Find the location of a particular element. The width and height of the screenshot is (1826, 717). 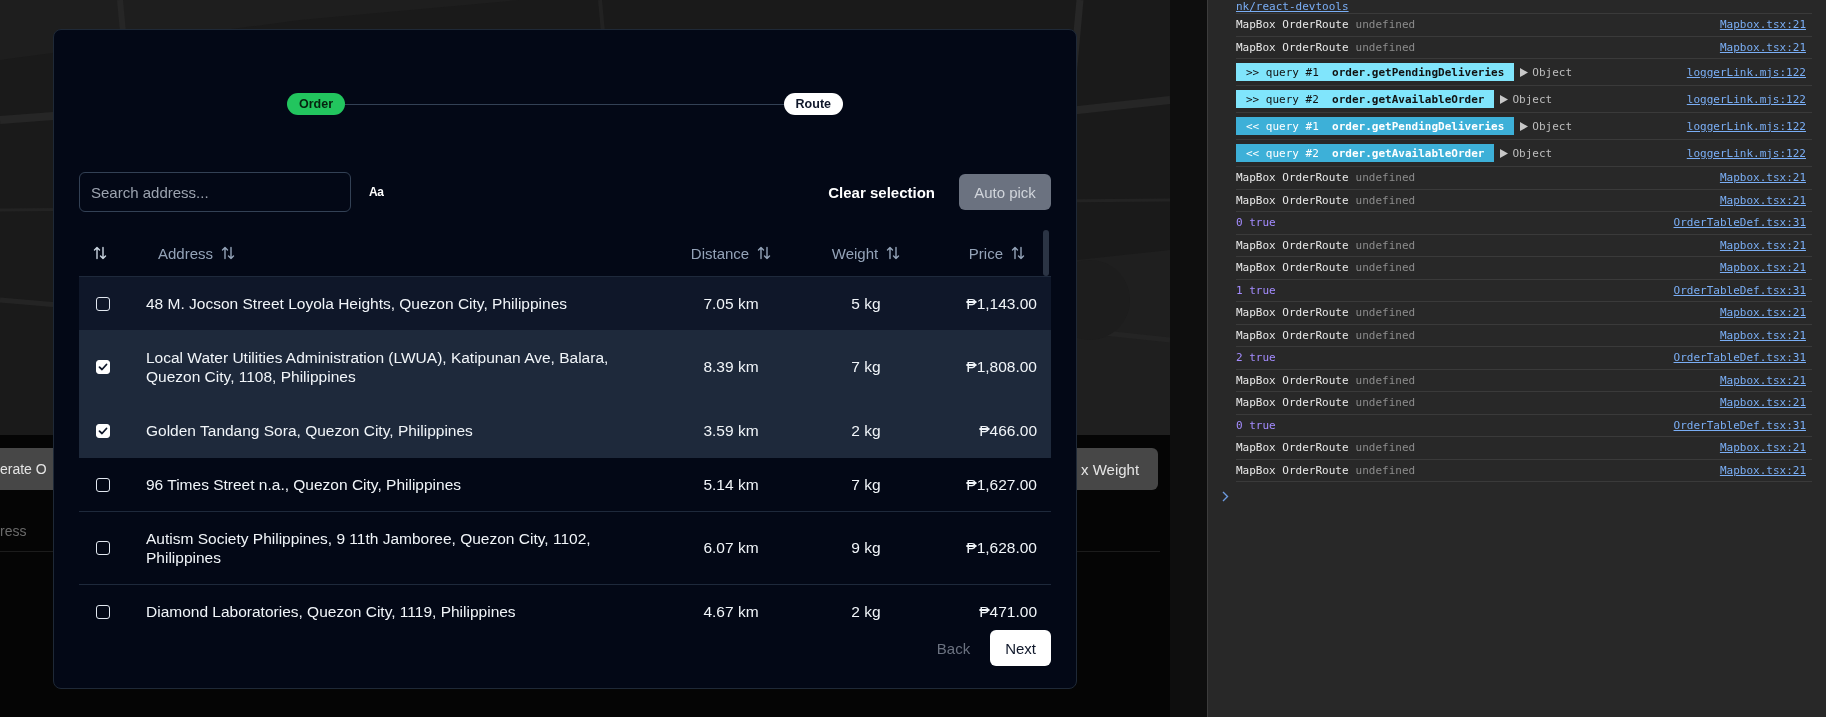

table-cell: 4.67 km is located at coordinates (731, 611).